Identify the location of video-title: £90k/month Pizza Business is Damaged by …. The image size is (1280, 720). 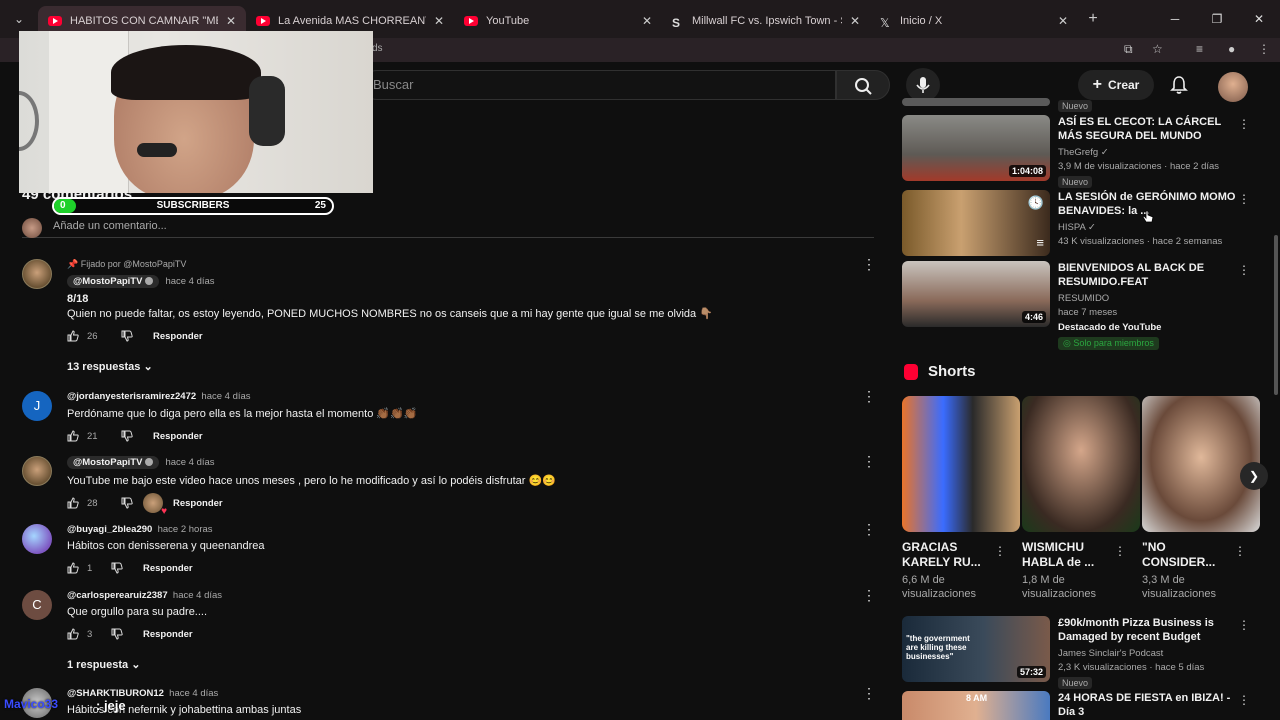
(1150, 630).